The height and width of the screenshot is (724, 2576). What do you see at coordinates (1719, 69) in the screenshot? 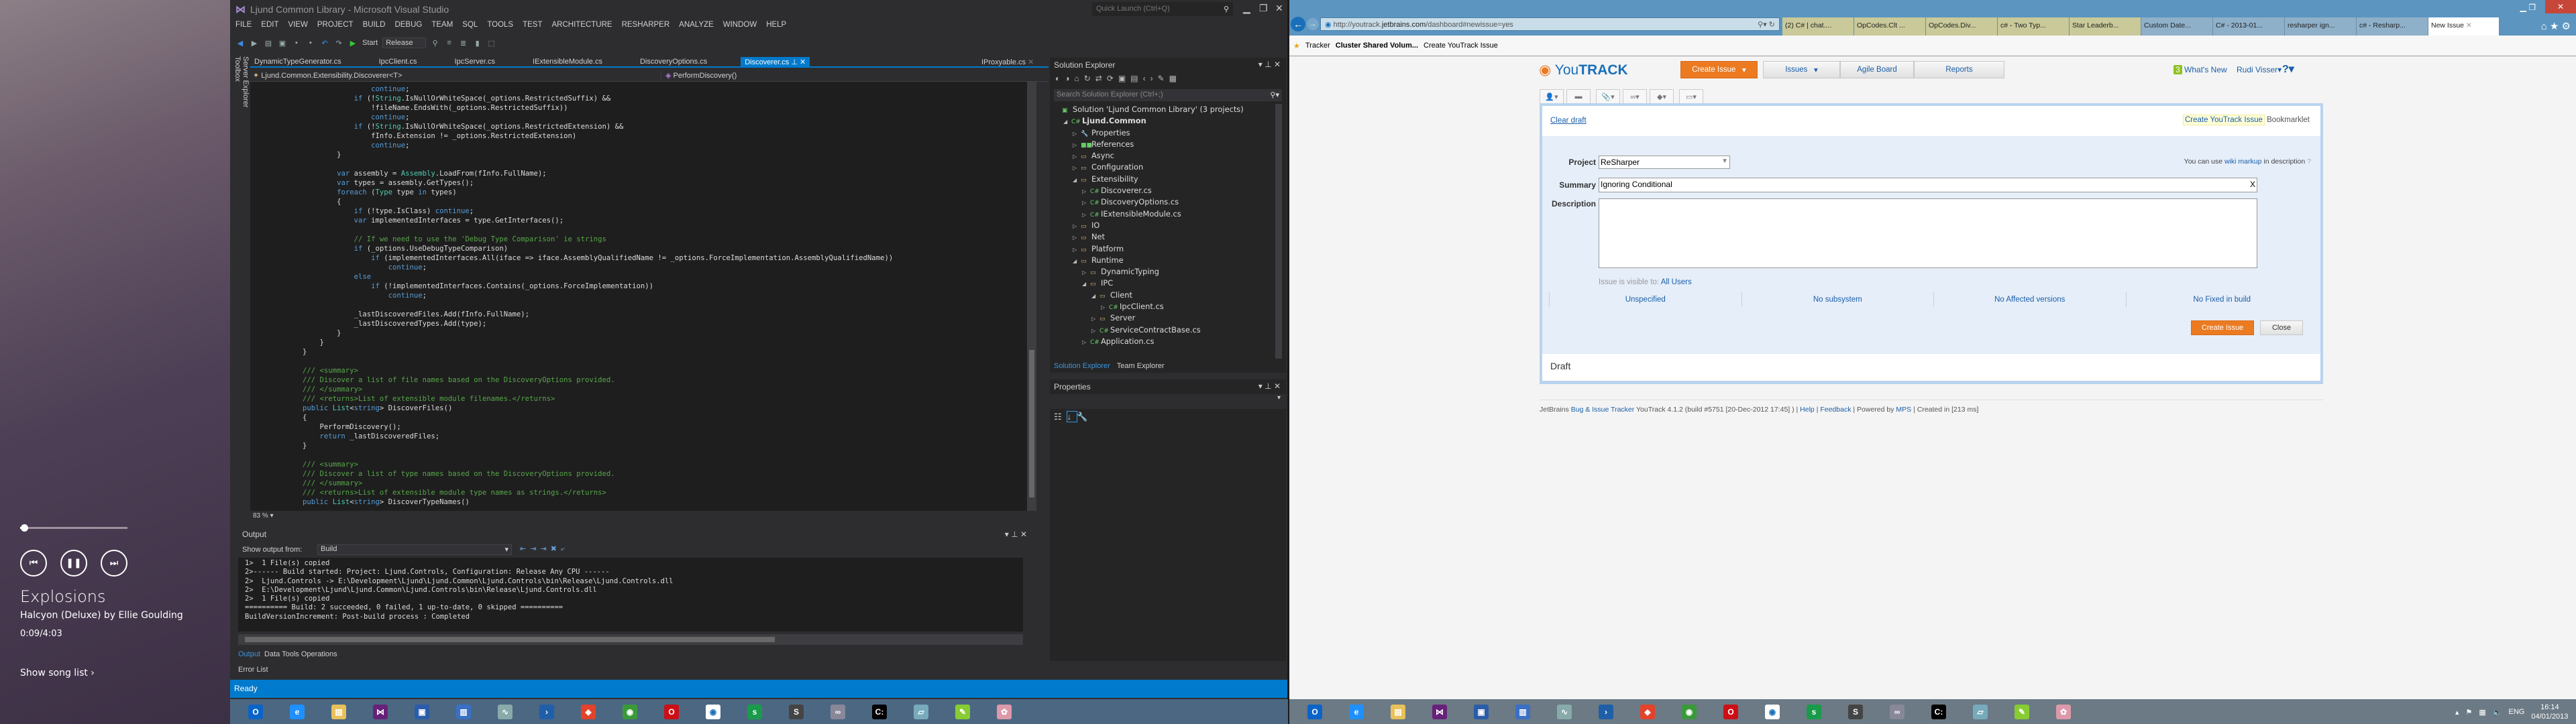
I see `create-issue-nav-button: Create Issue ▾` at bounding box center [1719, 69].